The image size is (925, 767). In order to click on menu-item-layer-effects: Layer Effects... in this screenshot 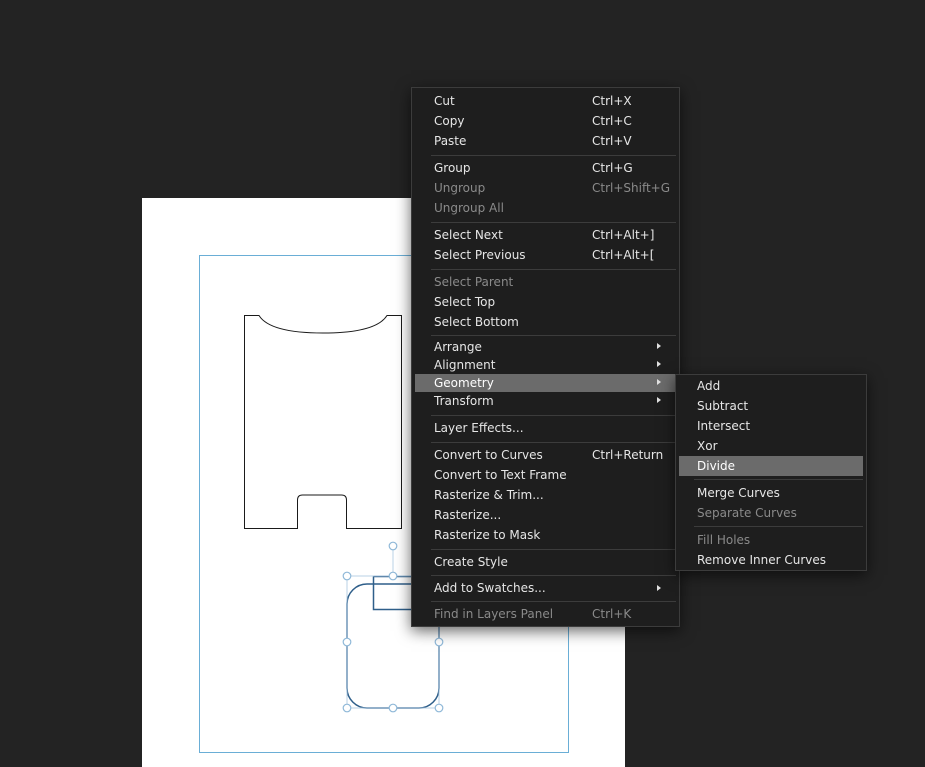, I will do `click(545, 428)`.